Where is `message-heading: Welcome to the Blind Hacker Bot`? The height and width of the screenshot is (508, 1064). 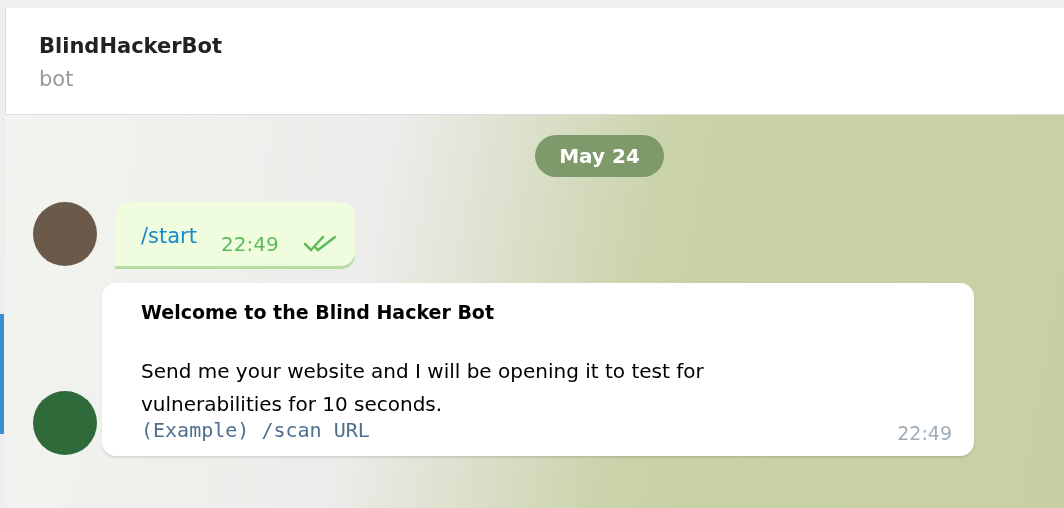 message-heading: Welcome to the Blind Hacker Bot is located at coordinates (318, 312).